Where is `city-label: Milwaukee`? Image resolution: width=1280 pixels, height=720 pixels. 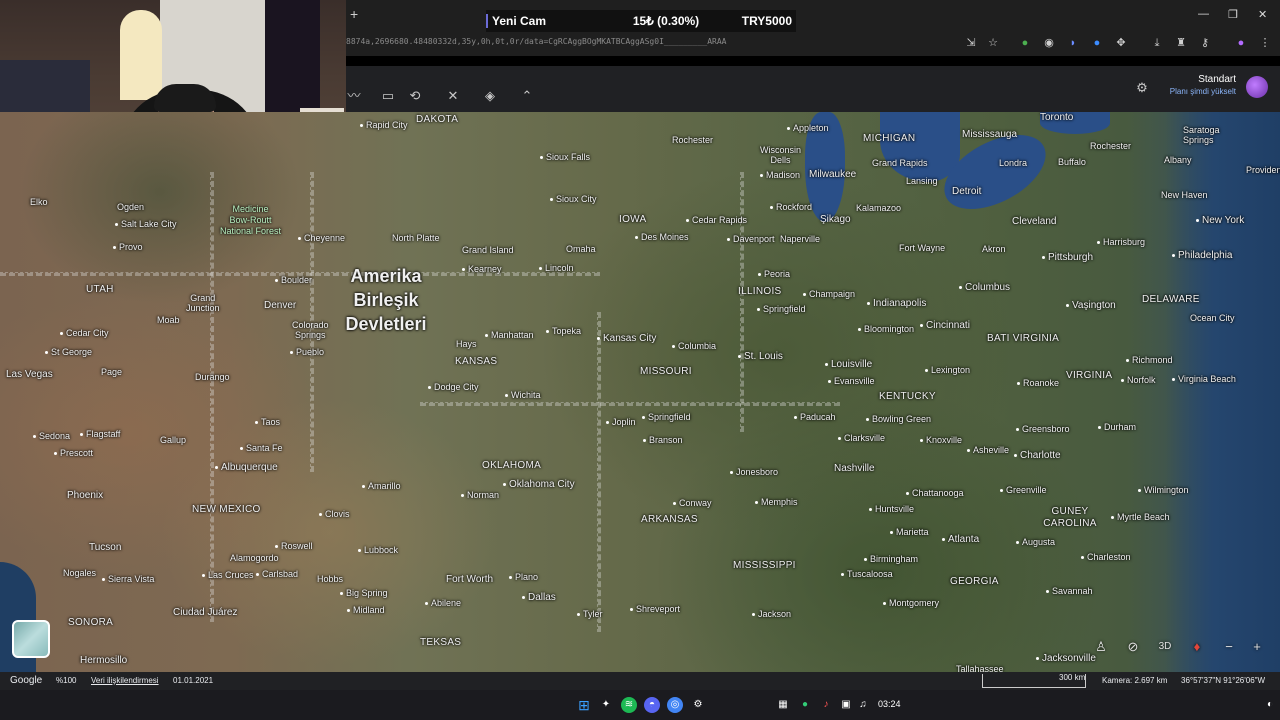
city-label: Milwaukee is located at coordinates (833, 174).